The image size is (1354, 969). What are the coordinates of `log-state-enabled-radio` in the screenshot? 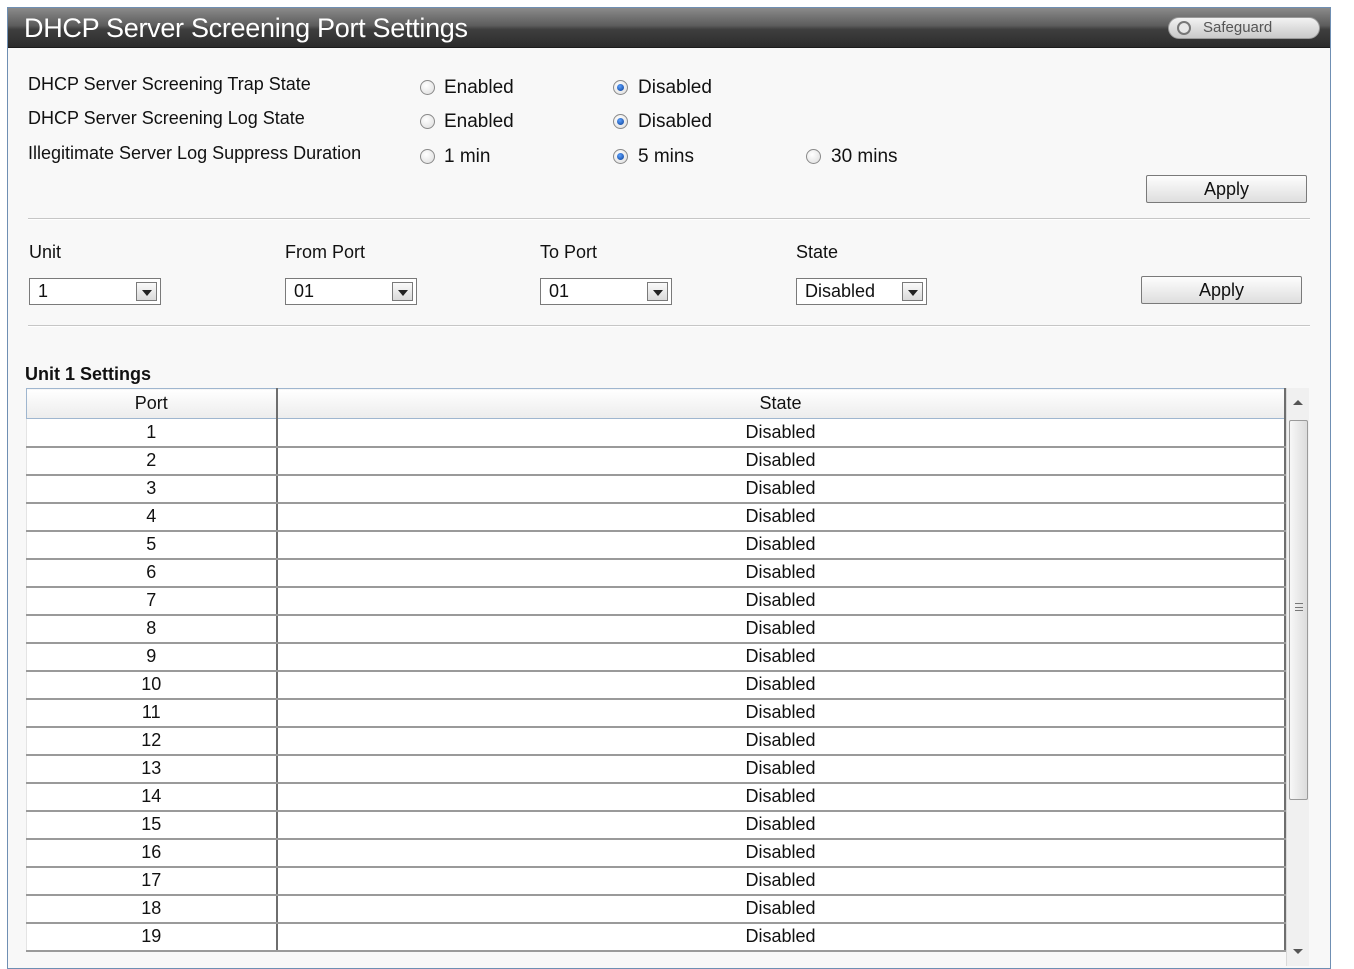 It's located at (427, 121).